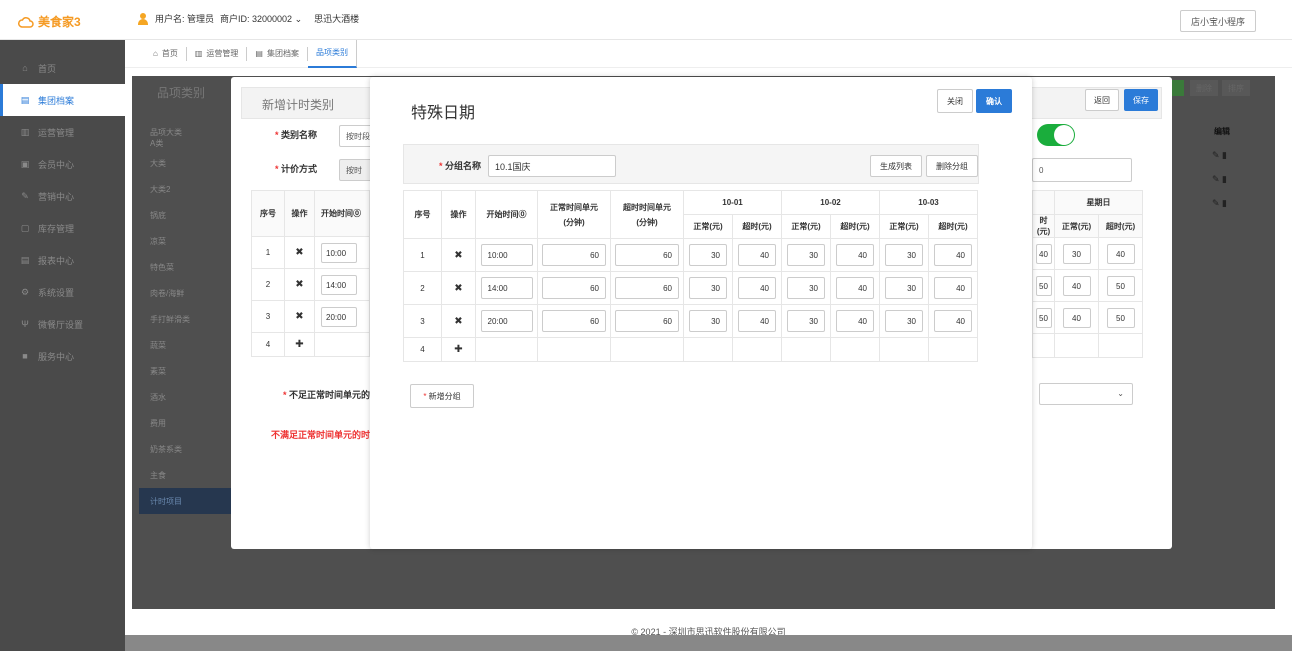 The image size is (1292, 651). I want to click on shortage-select: ⌄, so click(1086, 394).